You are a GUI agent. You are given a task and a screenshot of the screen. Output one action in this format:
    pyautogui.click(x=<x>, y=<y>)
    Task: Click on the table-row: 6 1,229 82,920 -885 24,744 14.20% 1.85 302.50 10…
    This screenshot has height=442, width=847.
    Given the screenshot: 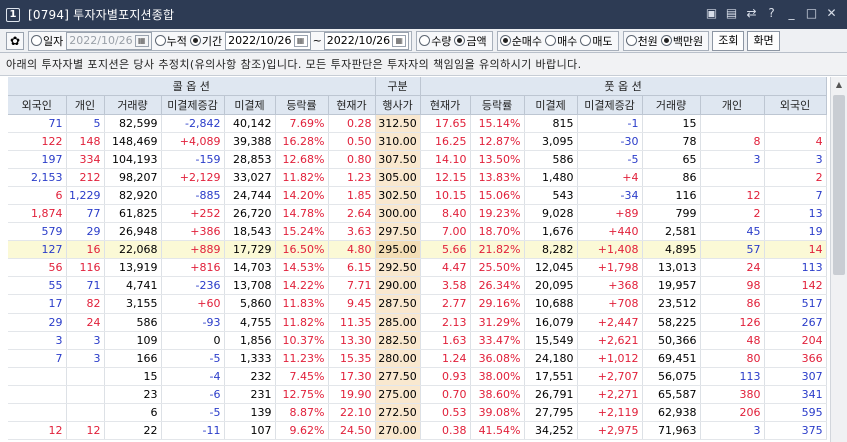 What is the action you would take?
    pyautogui.click(x=417, y=195)
    